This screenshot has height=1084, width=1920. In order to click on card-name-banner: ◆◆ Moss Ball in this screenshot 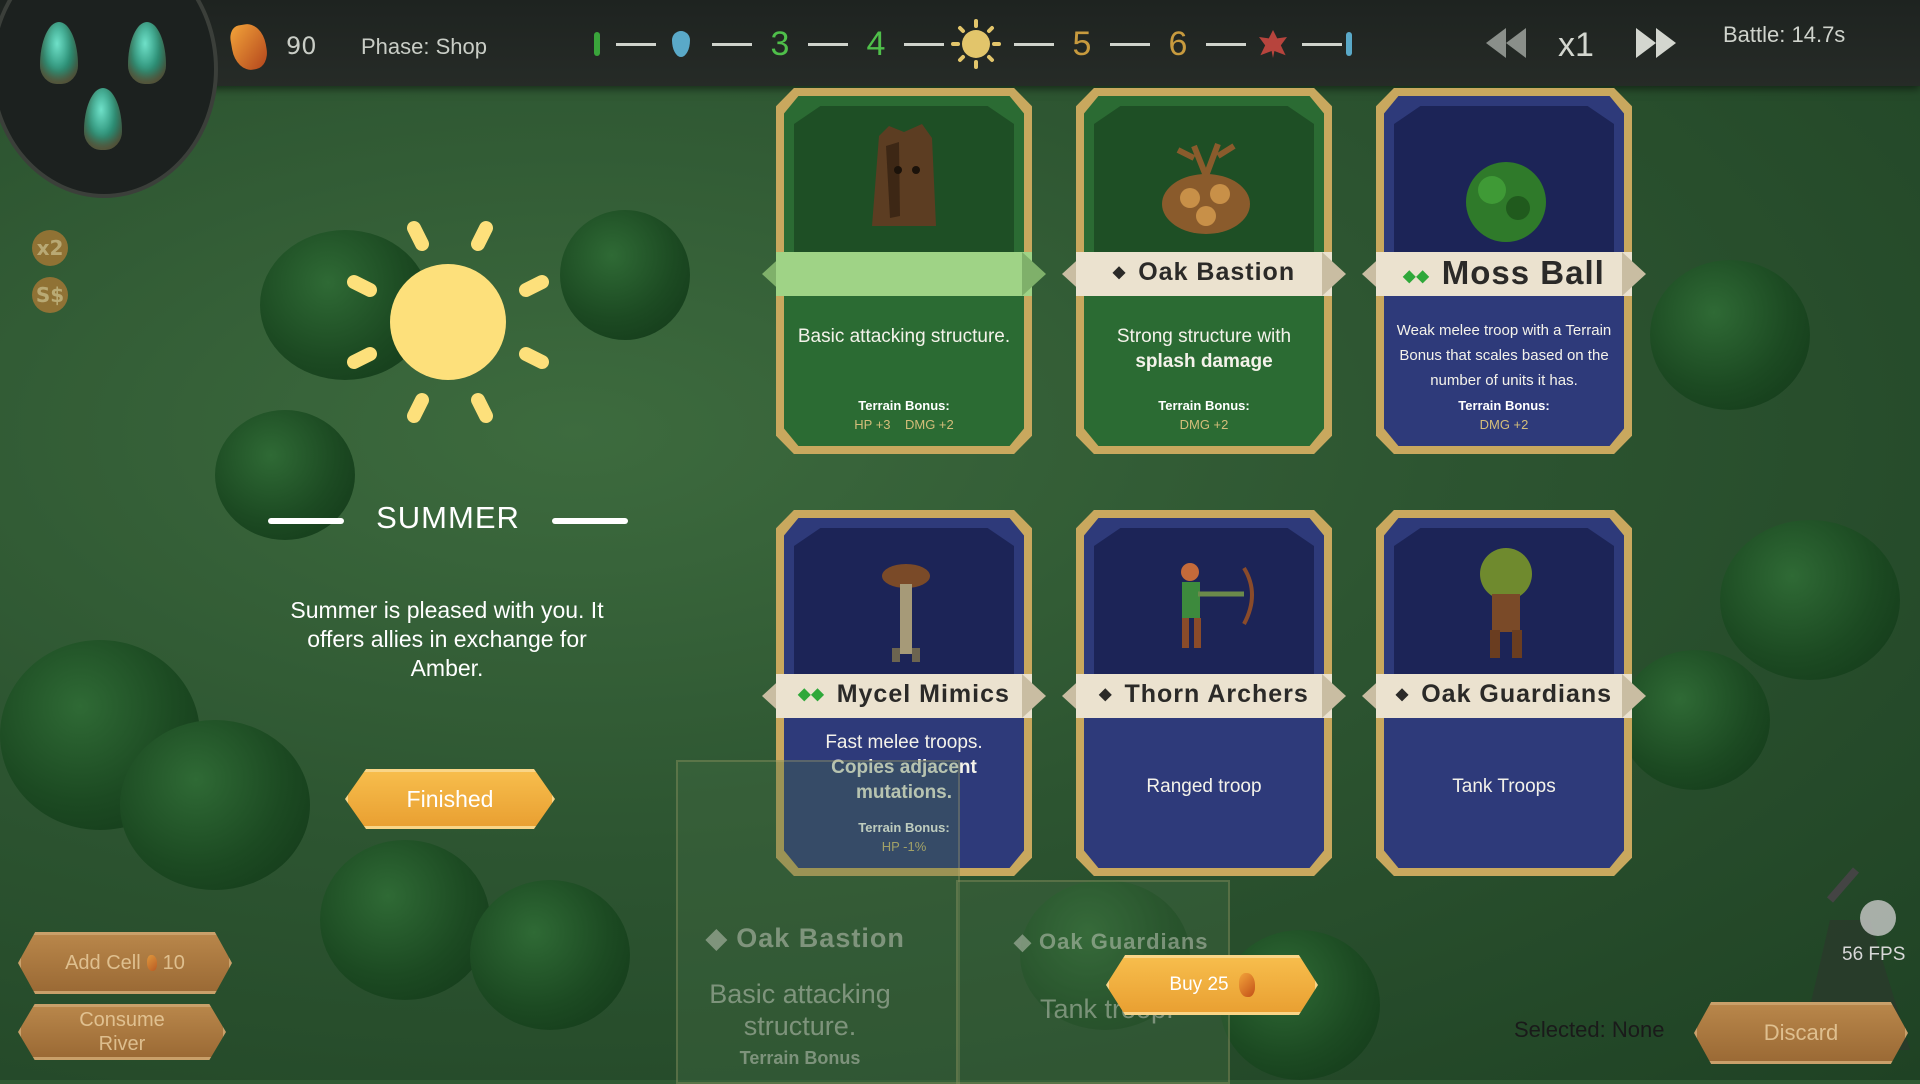, I will do `click(1504, 274)`.